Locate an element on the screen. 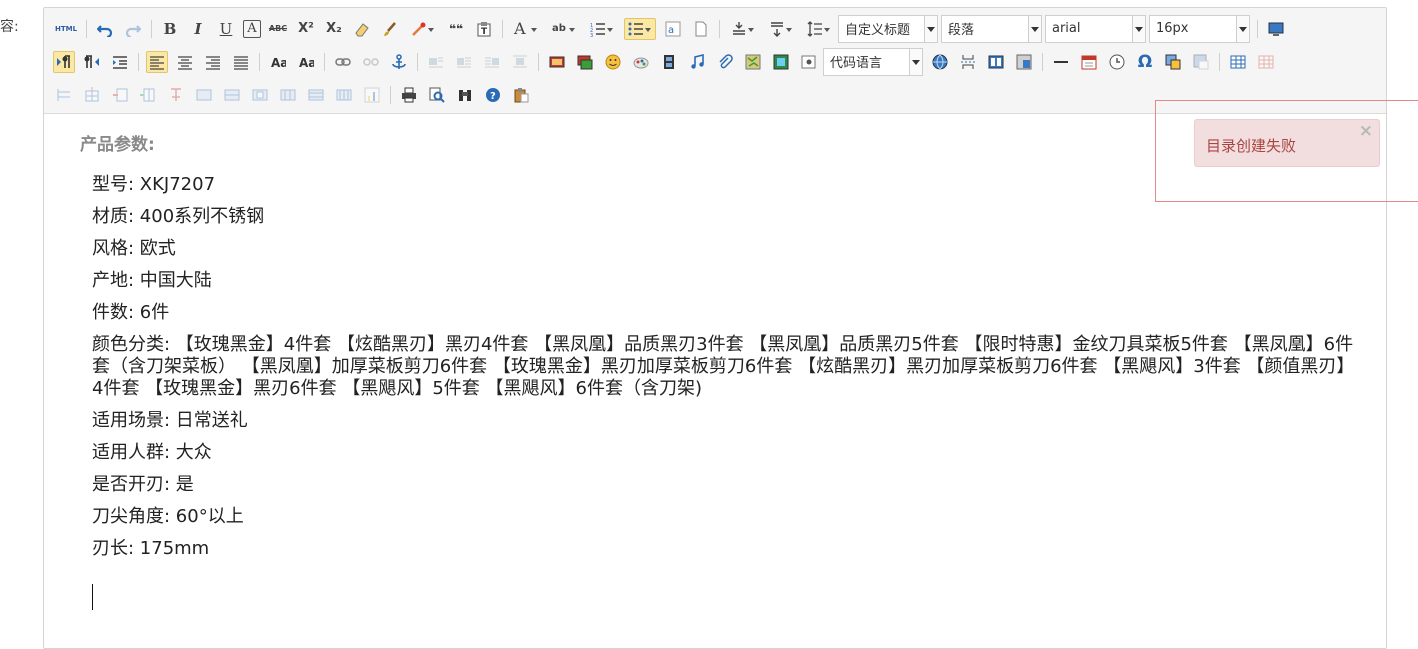 This screenshot has width=1418, height=649. image-right-button is located at coordinates (492, 62).